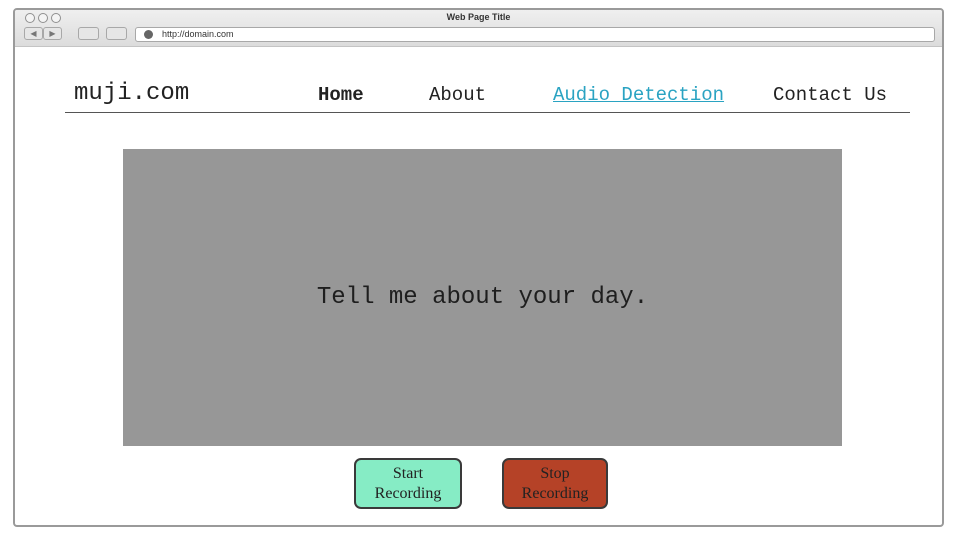  Describe the element at coordinates (408, 473) in the screenshot. I see `start-button-label-line1: Start` at that location.